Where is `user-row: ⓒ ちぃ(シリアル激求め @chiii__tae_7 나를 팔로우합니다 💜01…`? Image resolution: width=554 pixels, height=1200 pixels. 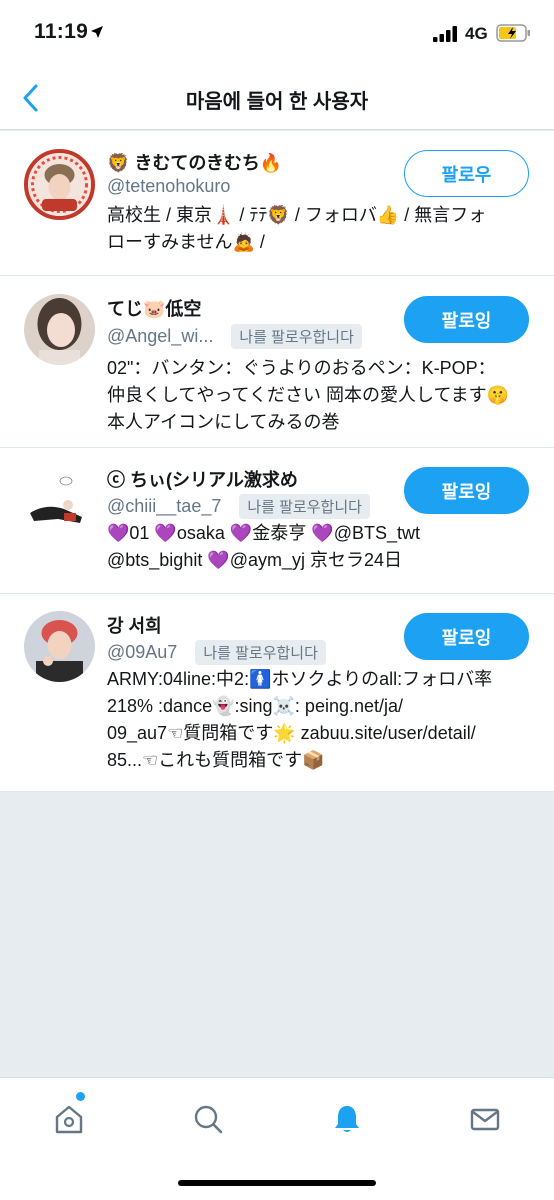
user-row: ⓒ ちぃ(シリアル激求め @chiii__tae_7 나를 팔로우합니다 💜01… is located at coordinates (277, 521).